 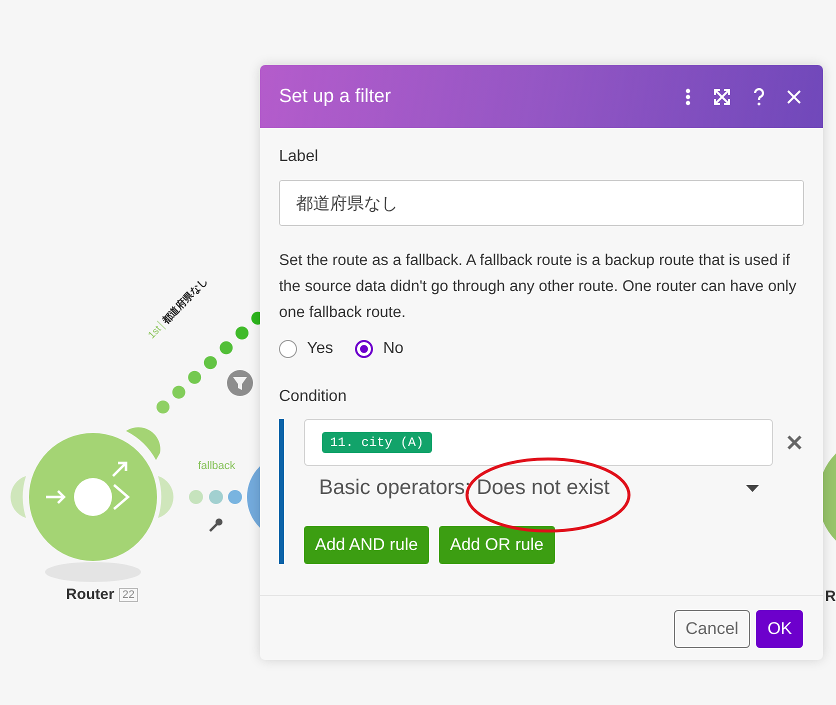 I want to click on module-label: R, so click(x=830, y=596).